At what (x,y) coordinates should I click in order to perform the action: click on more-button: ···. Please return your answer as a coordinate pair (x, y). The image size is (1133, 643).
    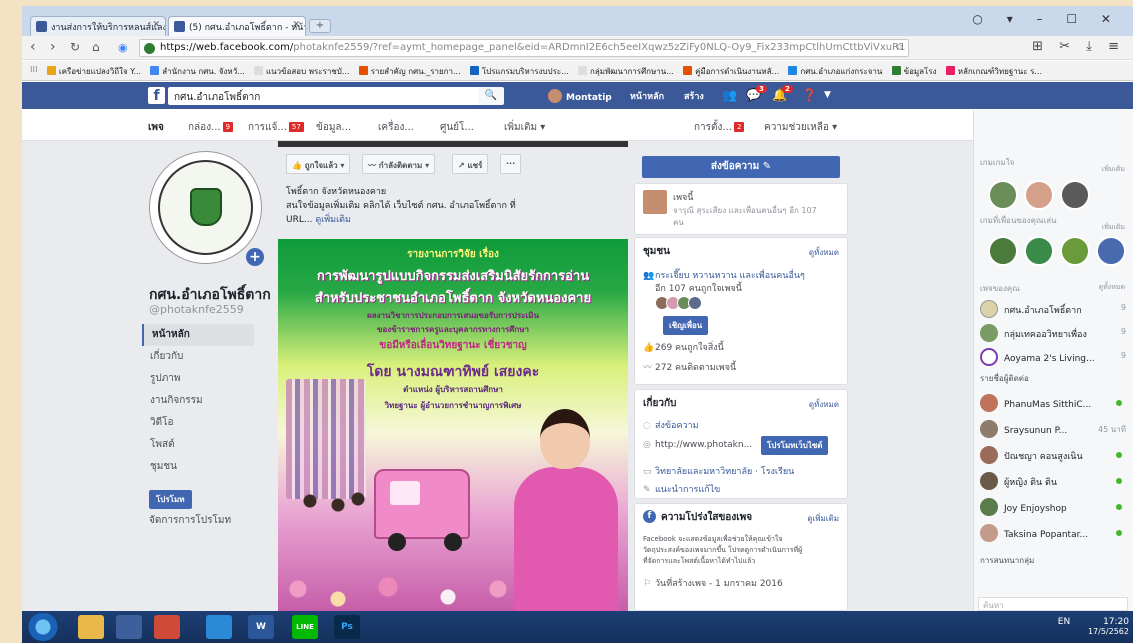
    Looking at the image, I should click on (511, 164).